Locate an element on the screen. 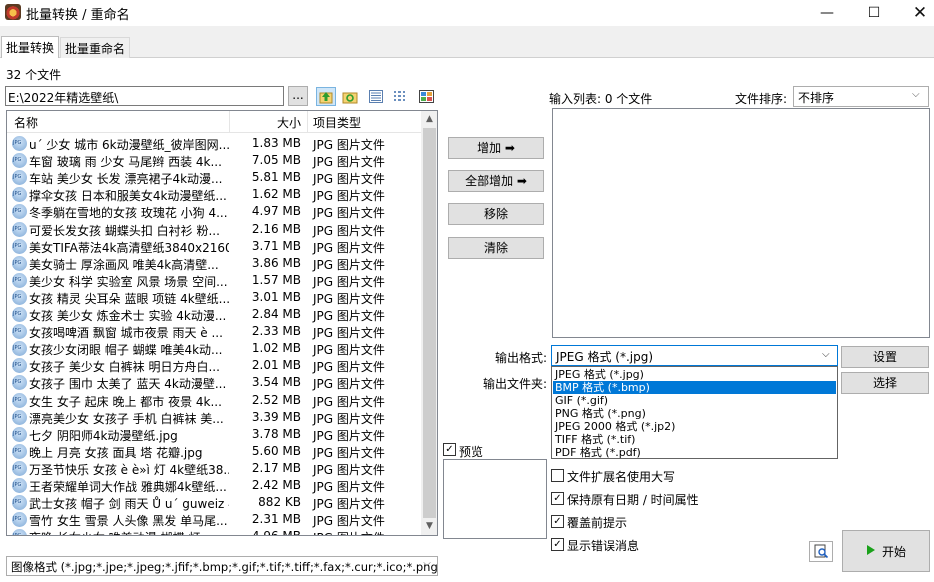  add-all-button: 全部增加 ➡ is located at coordinates (496, 181).